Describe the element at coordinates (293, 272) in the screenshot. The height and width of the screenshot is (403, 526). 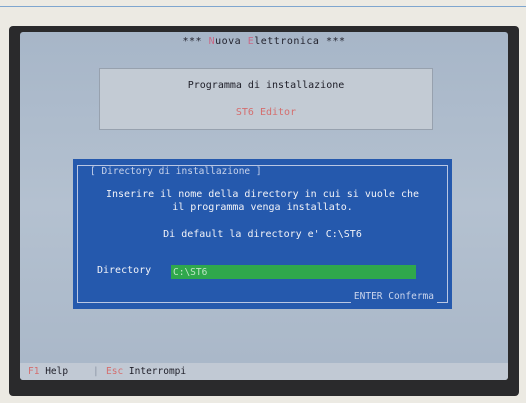
I see `directory-input` at that location.